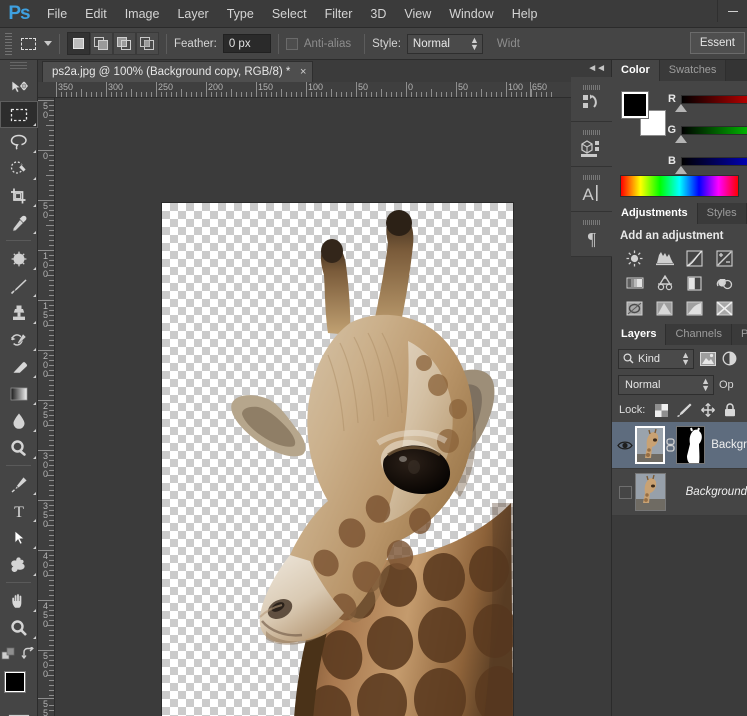 The height and width of the screenshot is (716, 747). Describe the element at coordinates (19, 141) in the screenshot. I see `lasso-tool` at that location.